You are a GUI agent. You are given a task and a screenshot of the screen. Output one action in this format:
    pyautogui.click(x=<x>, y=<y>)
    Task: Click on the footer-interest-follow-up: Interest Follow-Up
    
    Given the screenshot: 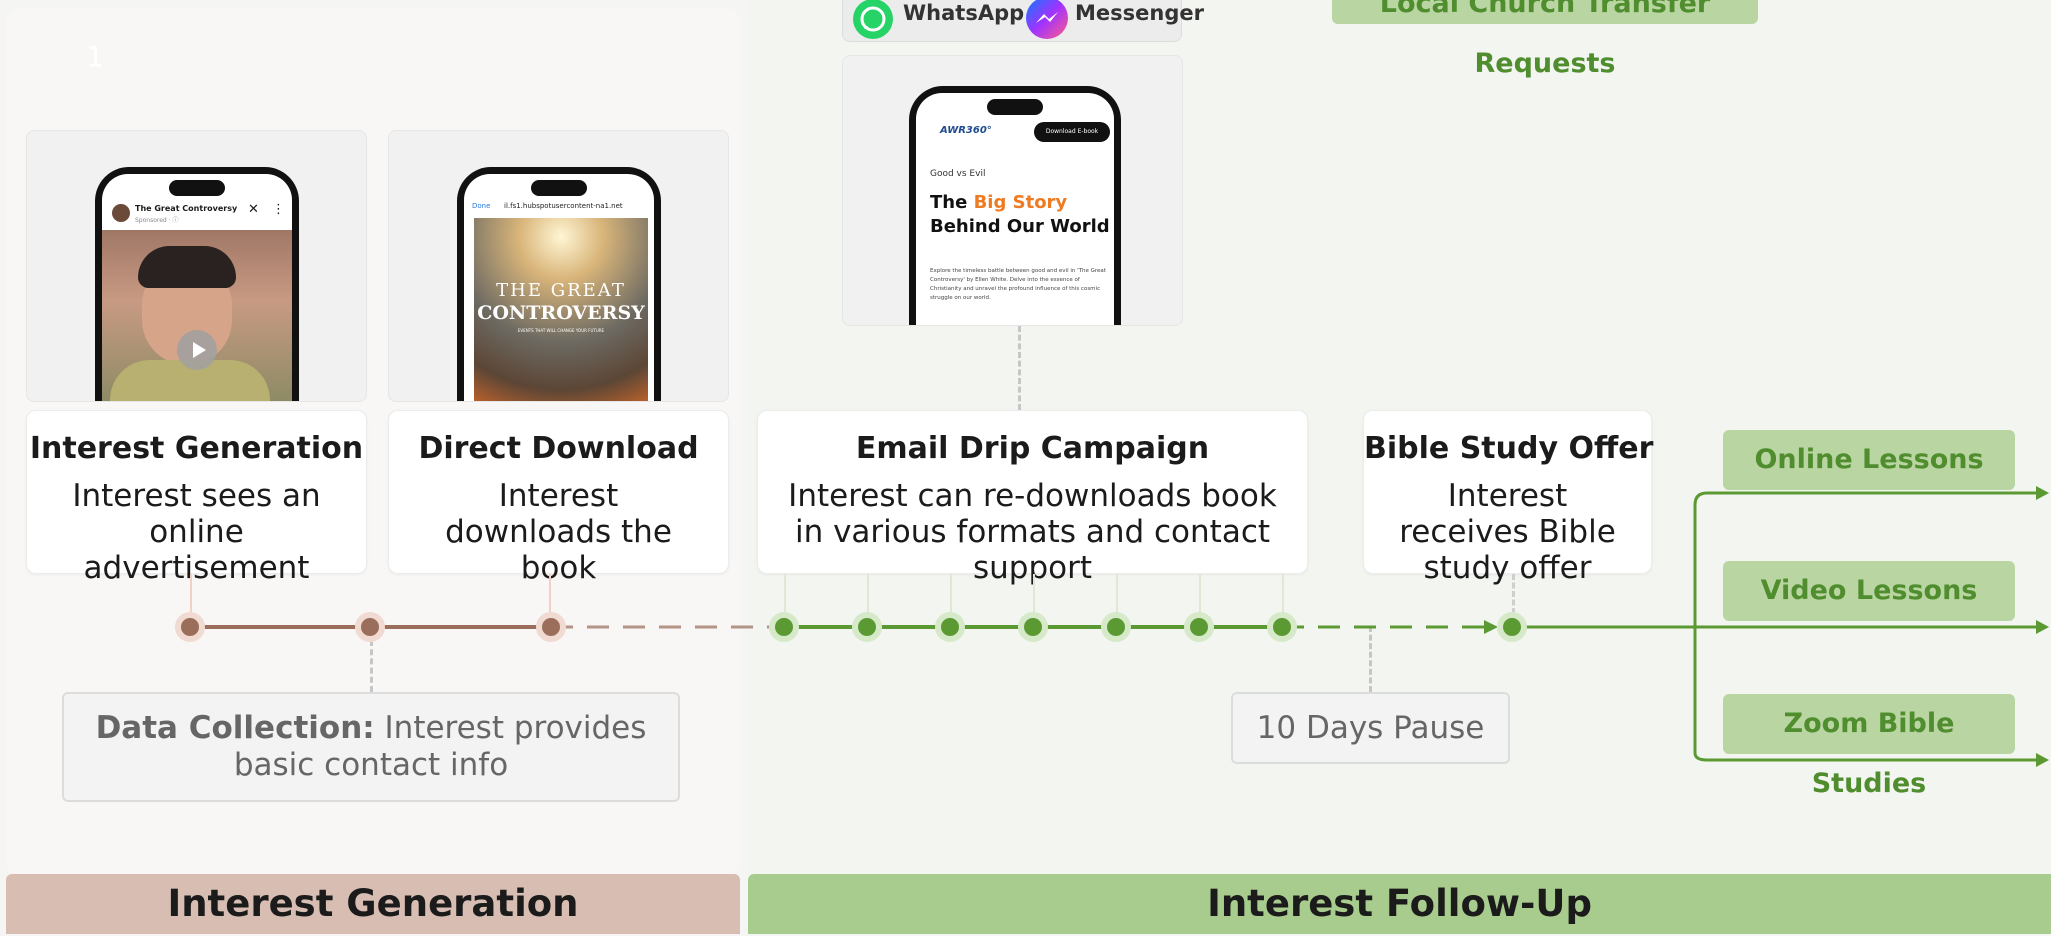 What is the action you would take?
    pyautogui.click(x=1399, y=904)
    